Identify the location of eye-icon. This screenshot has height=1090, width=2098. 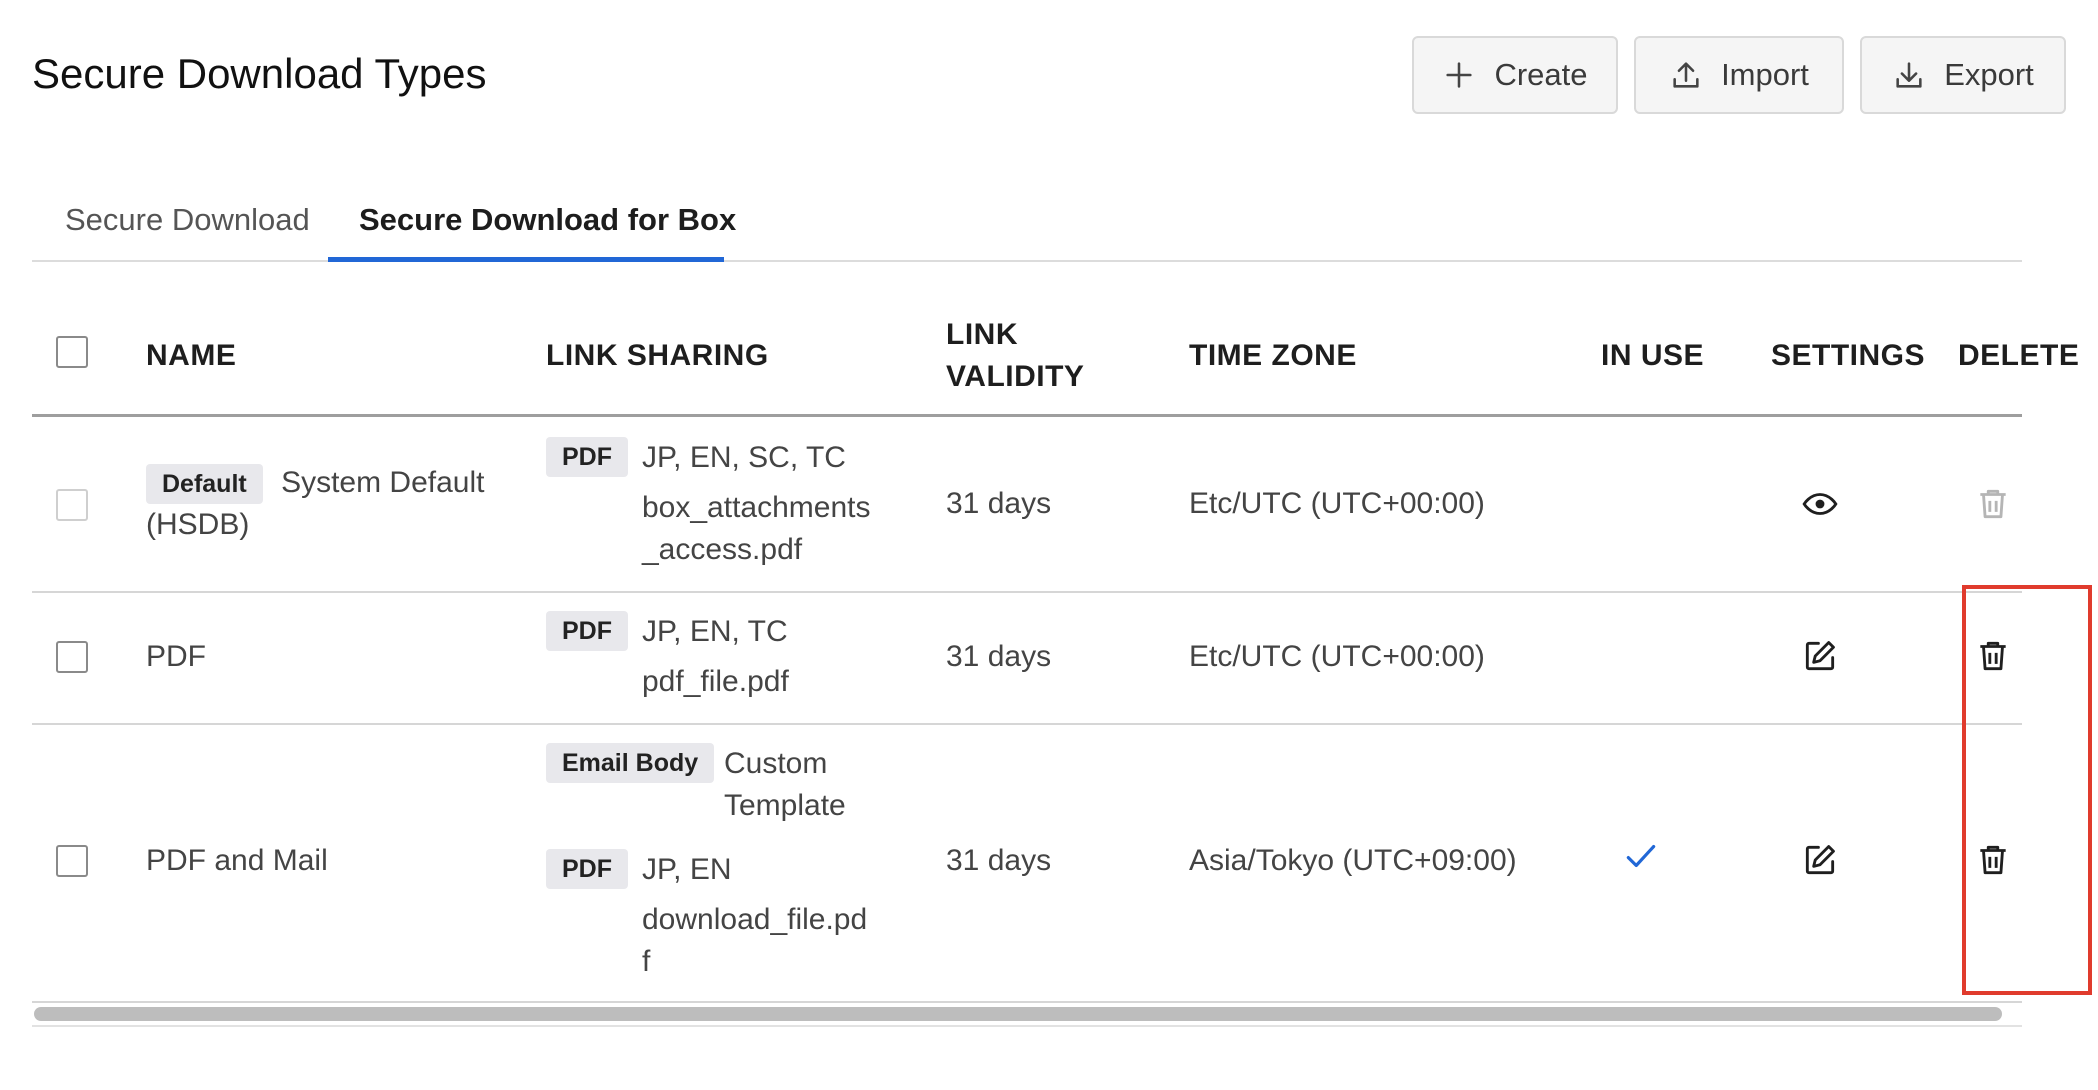
(1820, 504).